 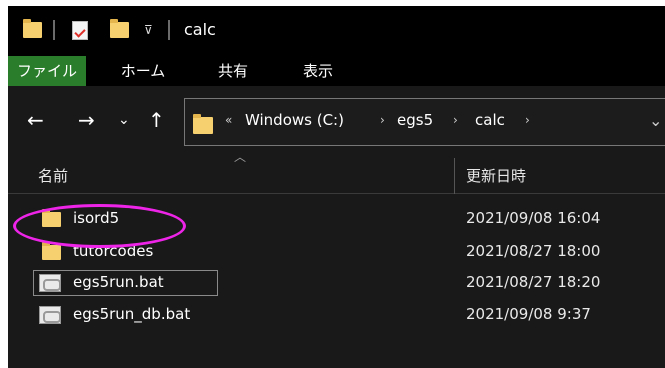 I want to click on up-arrow-icon: ↑, so click(x=156, y=120).